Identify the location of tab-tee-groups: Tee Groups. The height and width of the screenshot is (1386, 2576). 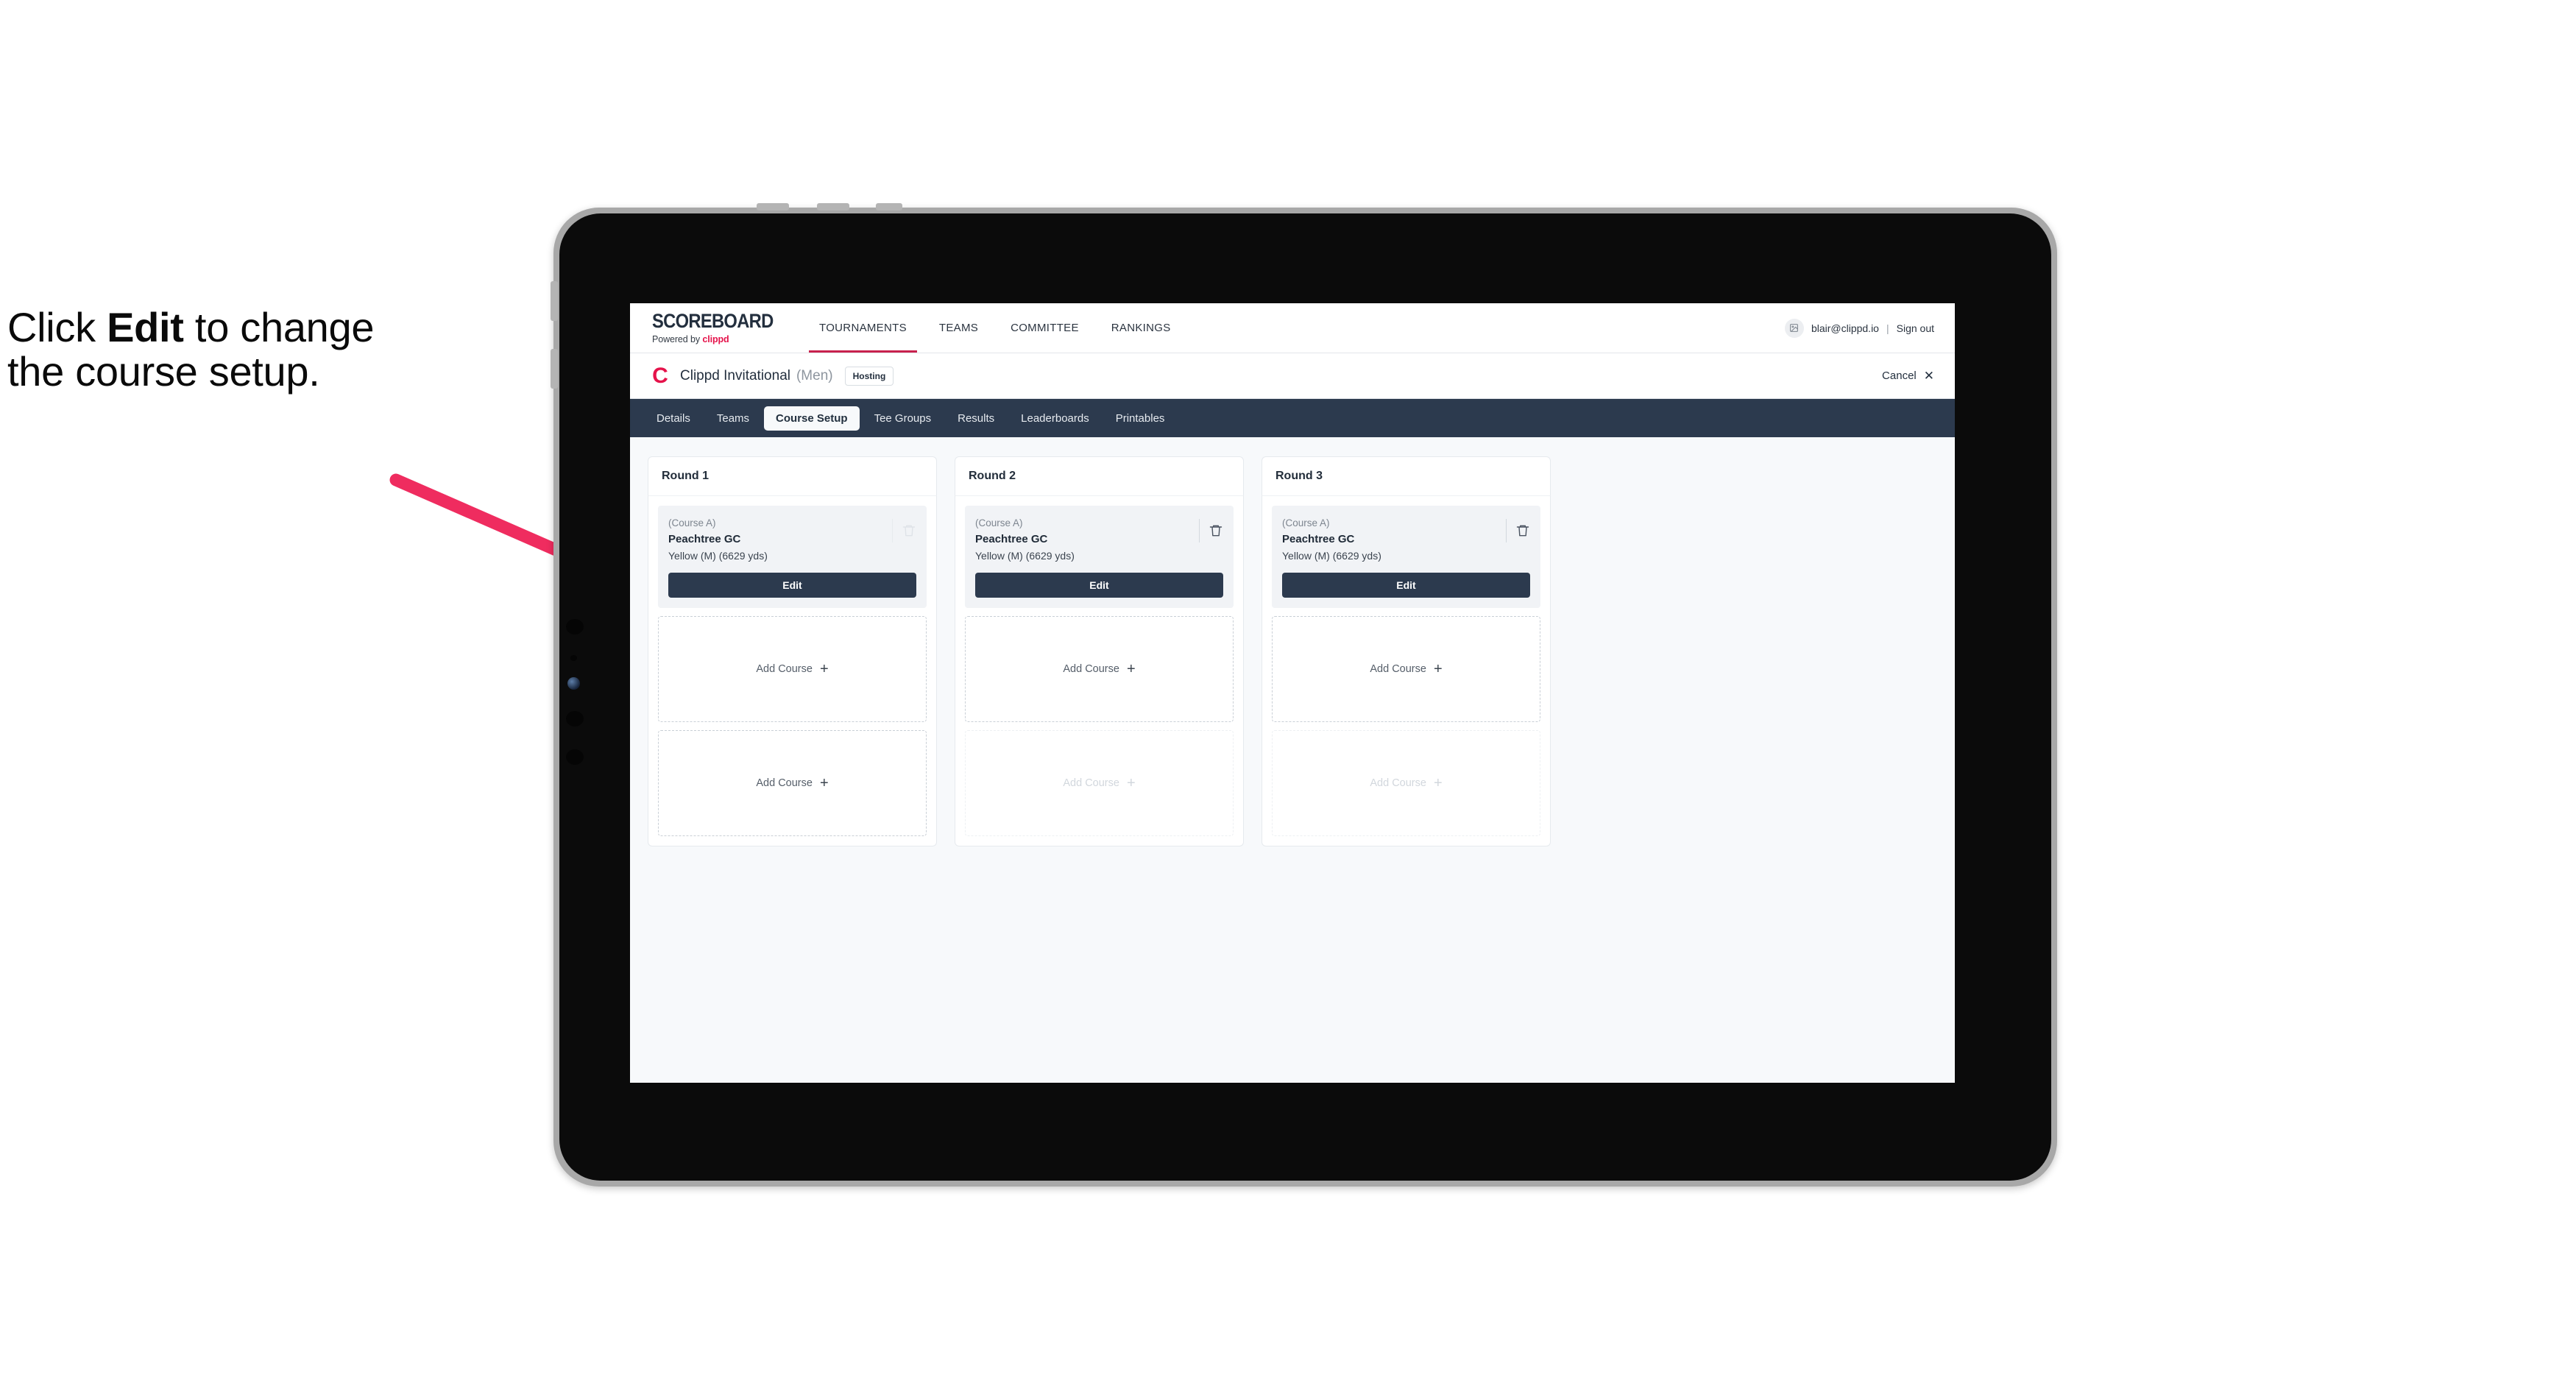
(903, 418).